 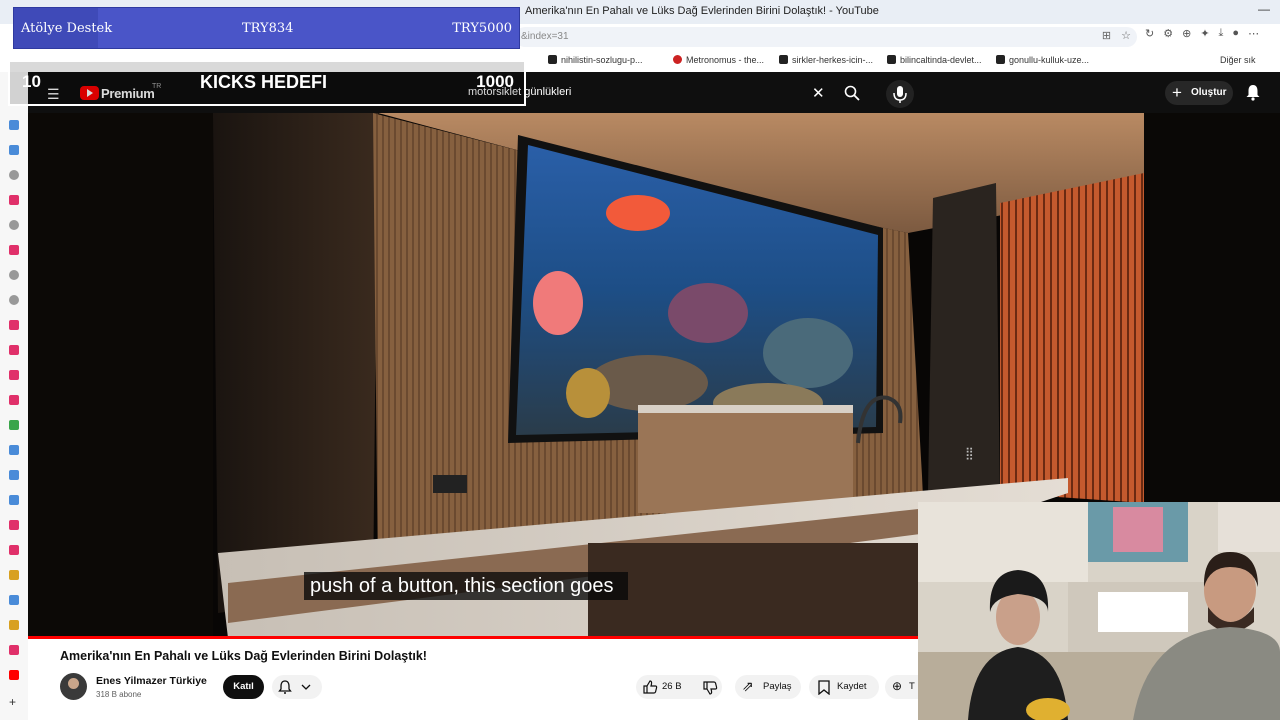 I want to click on extension-toolbar: ↻ ⚙ ⊕ ✦ ⤓ ● ⋯, so click(x=1202, y=33).